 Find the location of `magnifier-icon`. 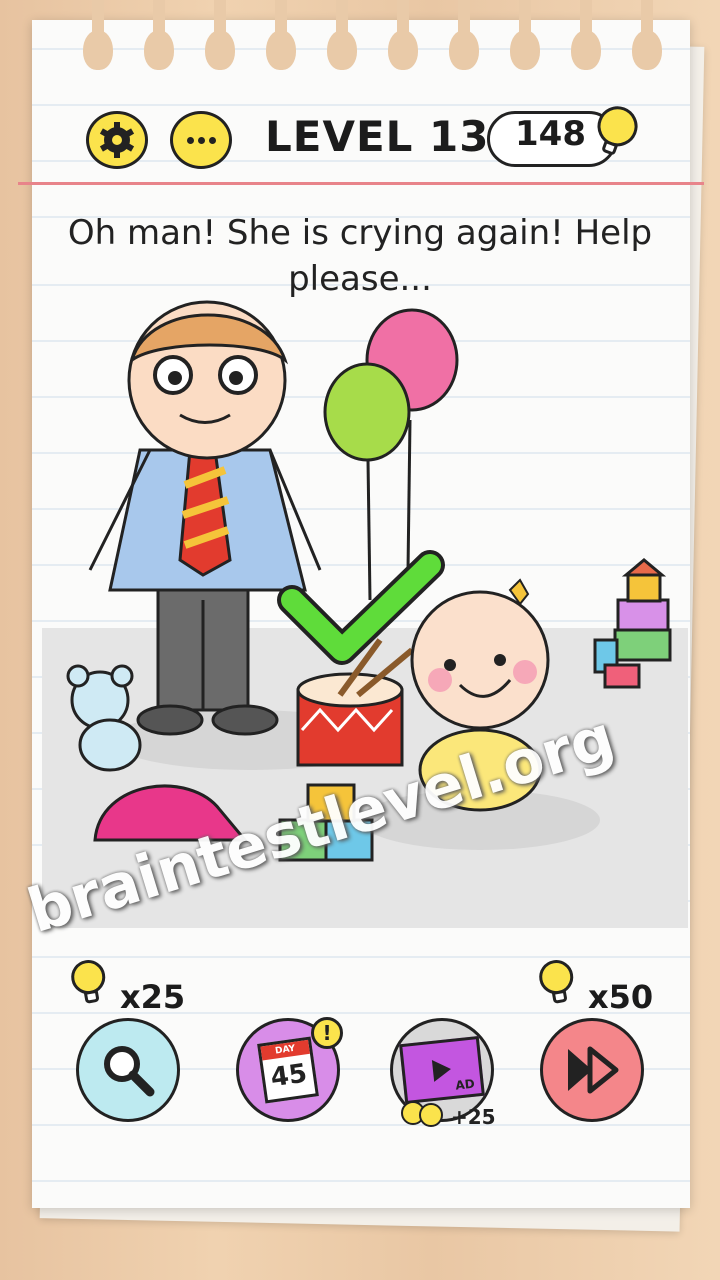

magnifier-icon is located at coordinates (129, 1071).